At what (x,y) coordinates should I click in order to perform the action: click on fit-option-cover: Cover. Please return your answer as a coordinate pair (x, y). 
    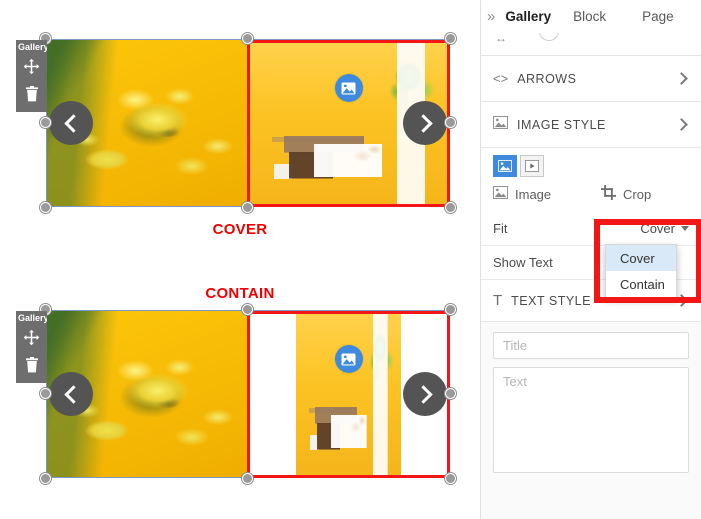
    Looking at the image, I should click on (641, 258).